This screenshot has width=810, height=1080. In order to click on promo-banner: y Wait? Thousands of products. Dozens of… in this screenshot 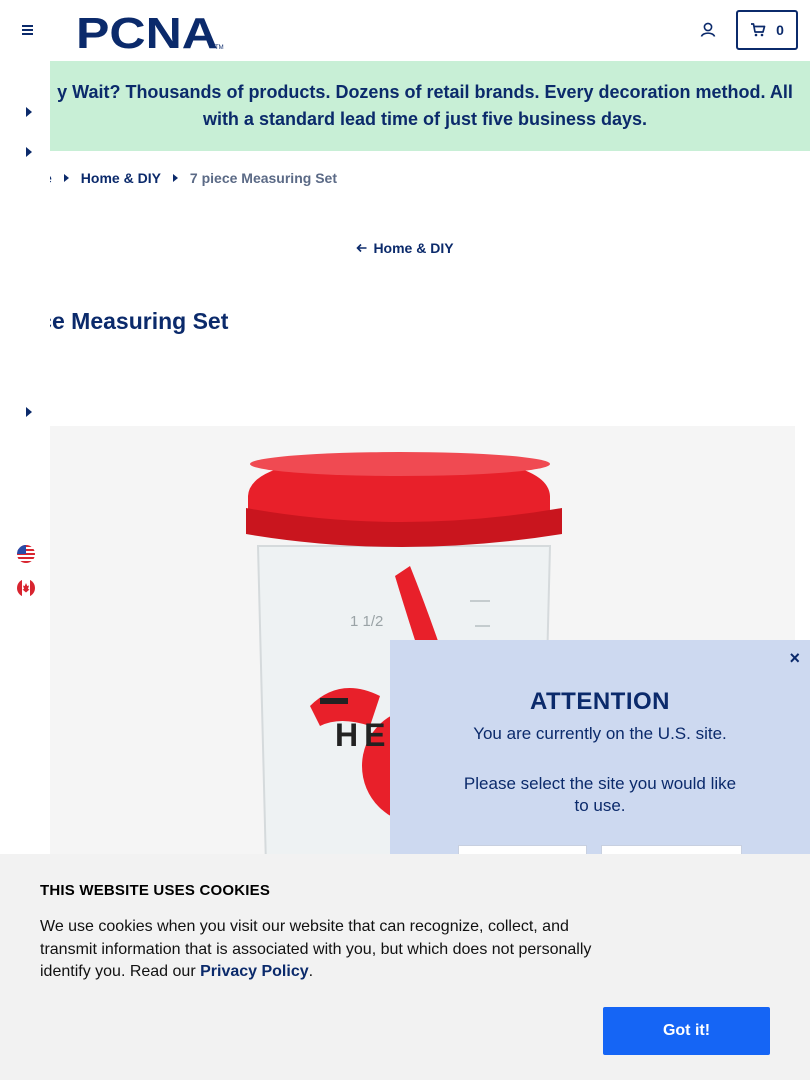, I will do `click(405, 106)`.